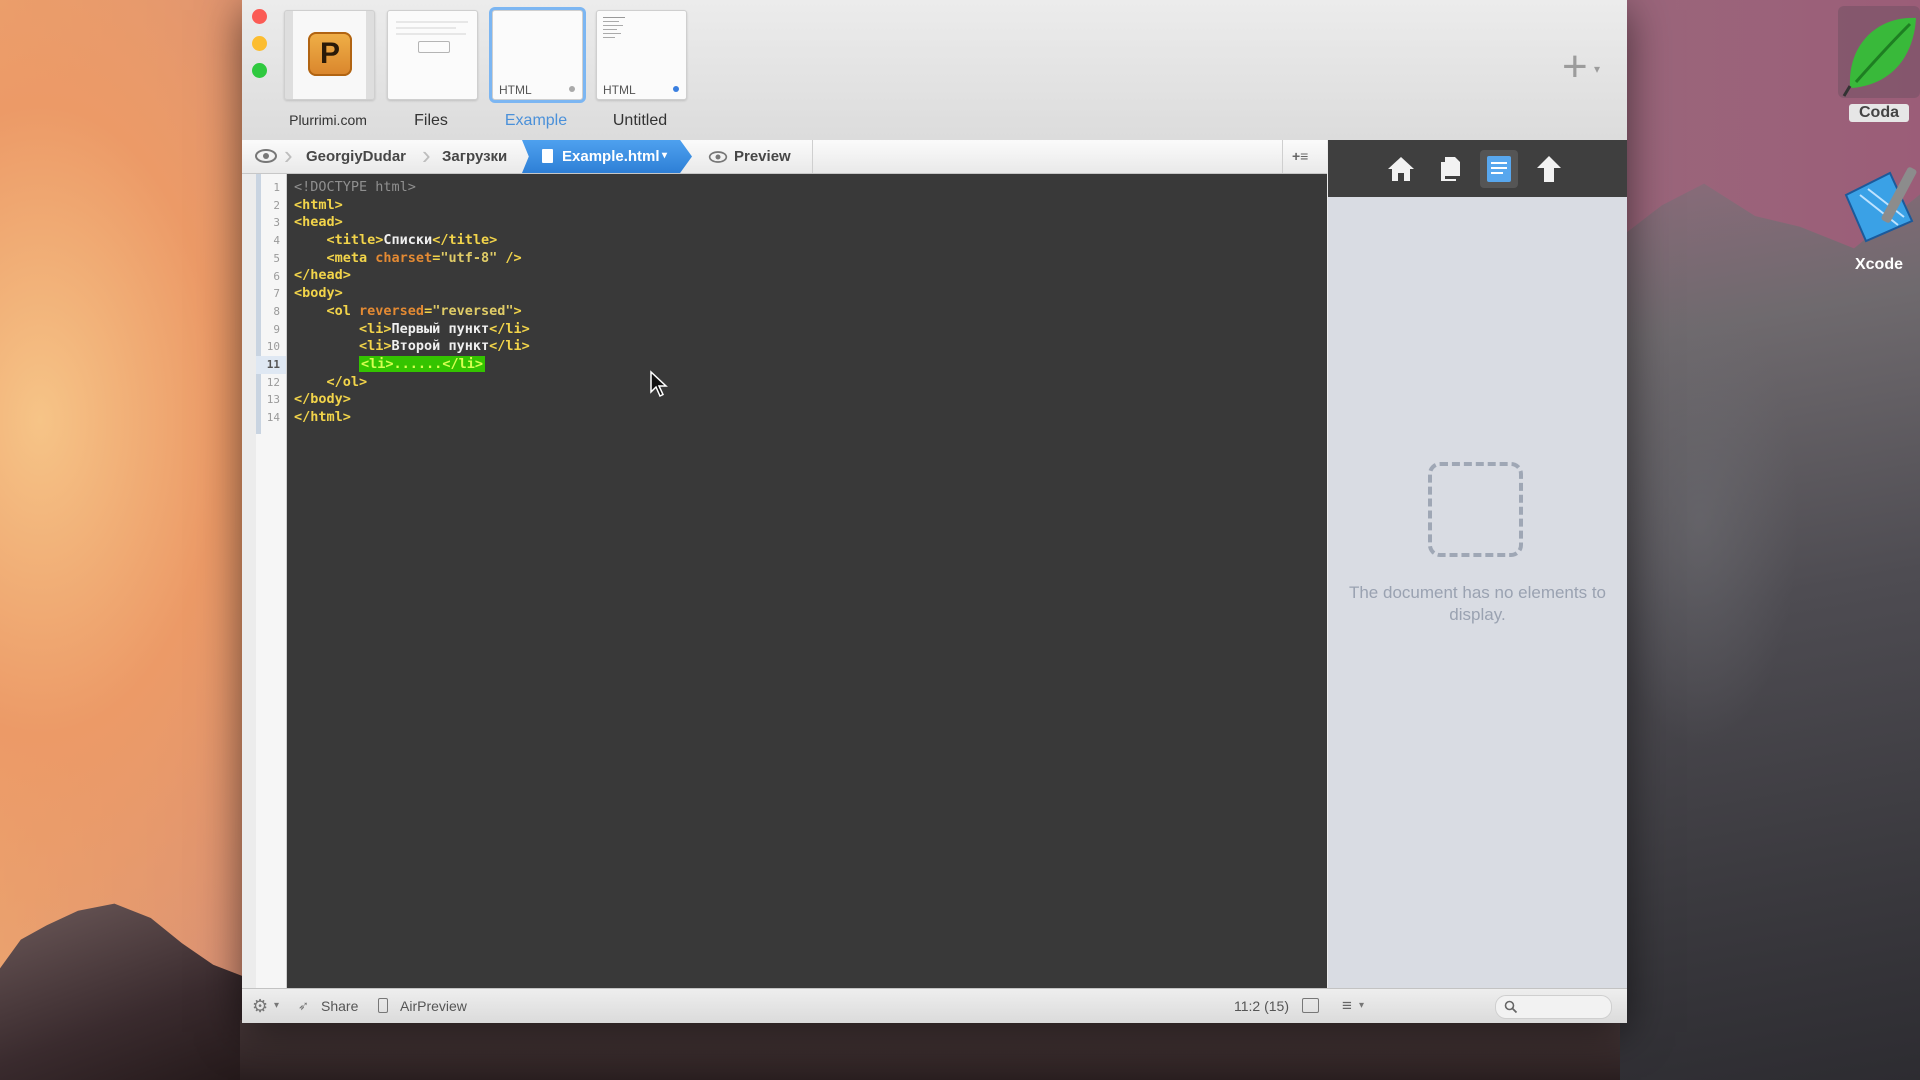 Image resolution: width=1920 pixels, height=1080 pixels. I want to click on status-bar: ⚙ ▾ ➶ Share AirPreview 11:2 (15) ≡ ▾, so click(934, 1005).